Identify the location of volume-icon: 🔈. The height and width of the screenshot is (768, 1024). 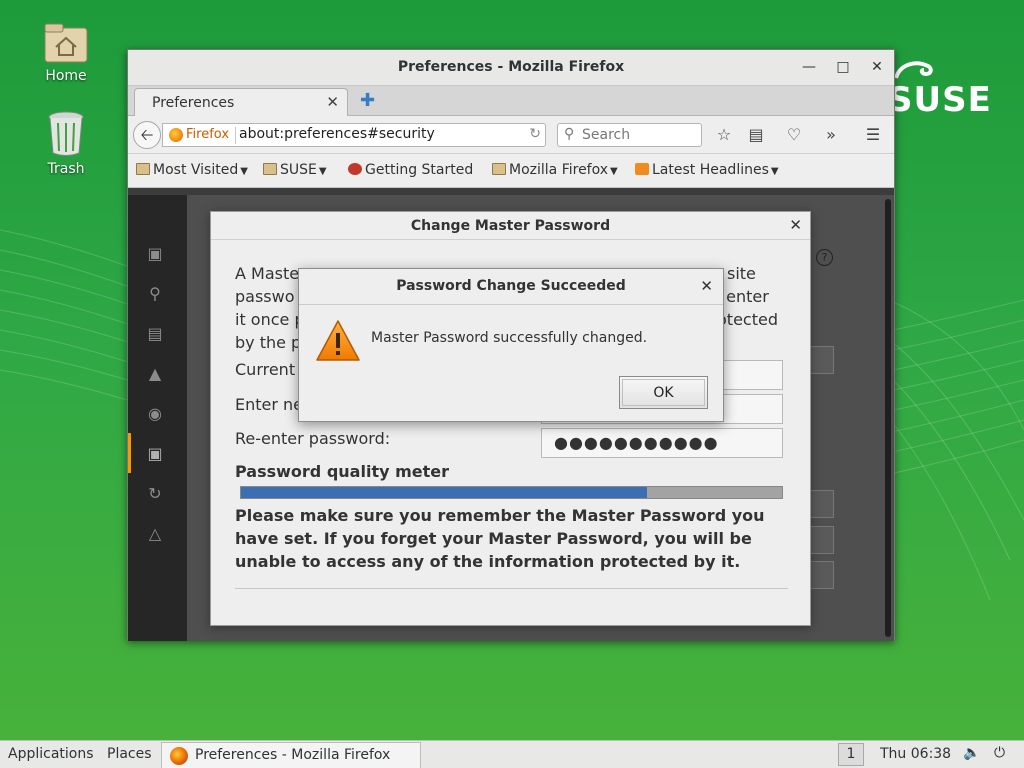
(971, 753).